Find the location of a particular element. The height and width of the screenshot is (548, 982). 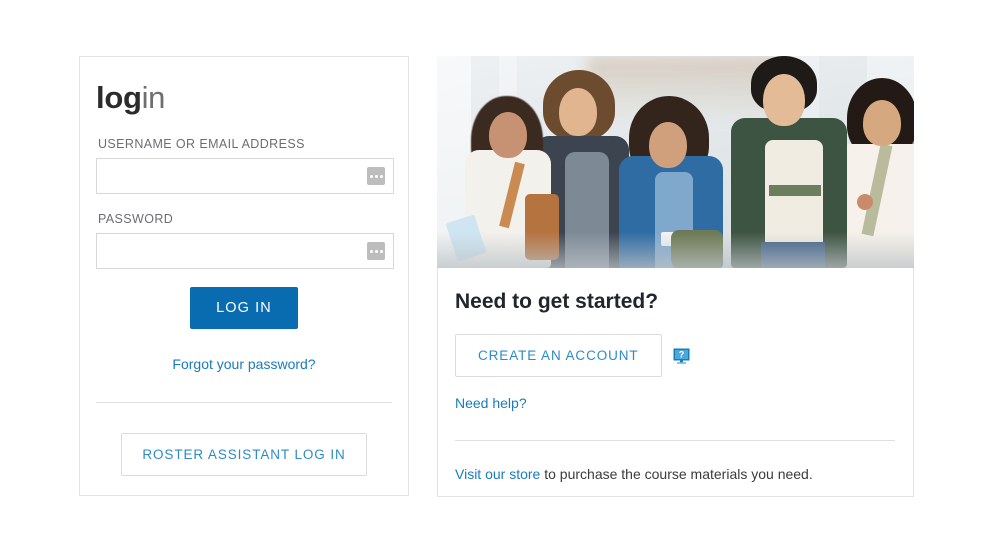

forgot-password-link: Forgot your password? is located at coordinates (243, 364).